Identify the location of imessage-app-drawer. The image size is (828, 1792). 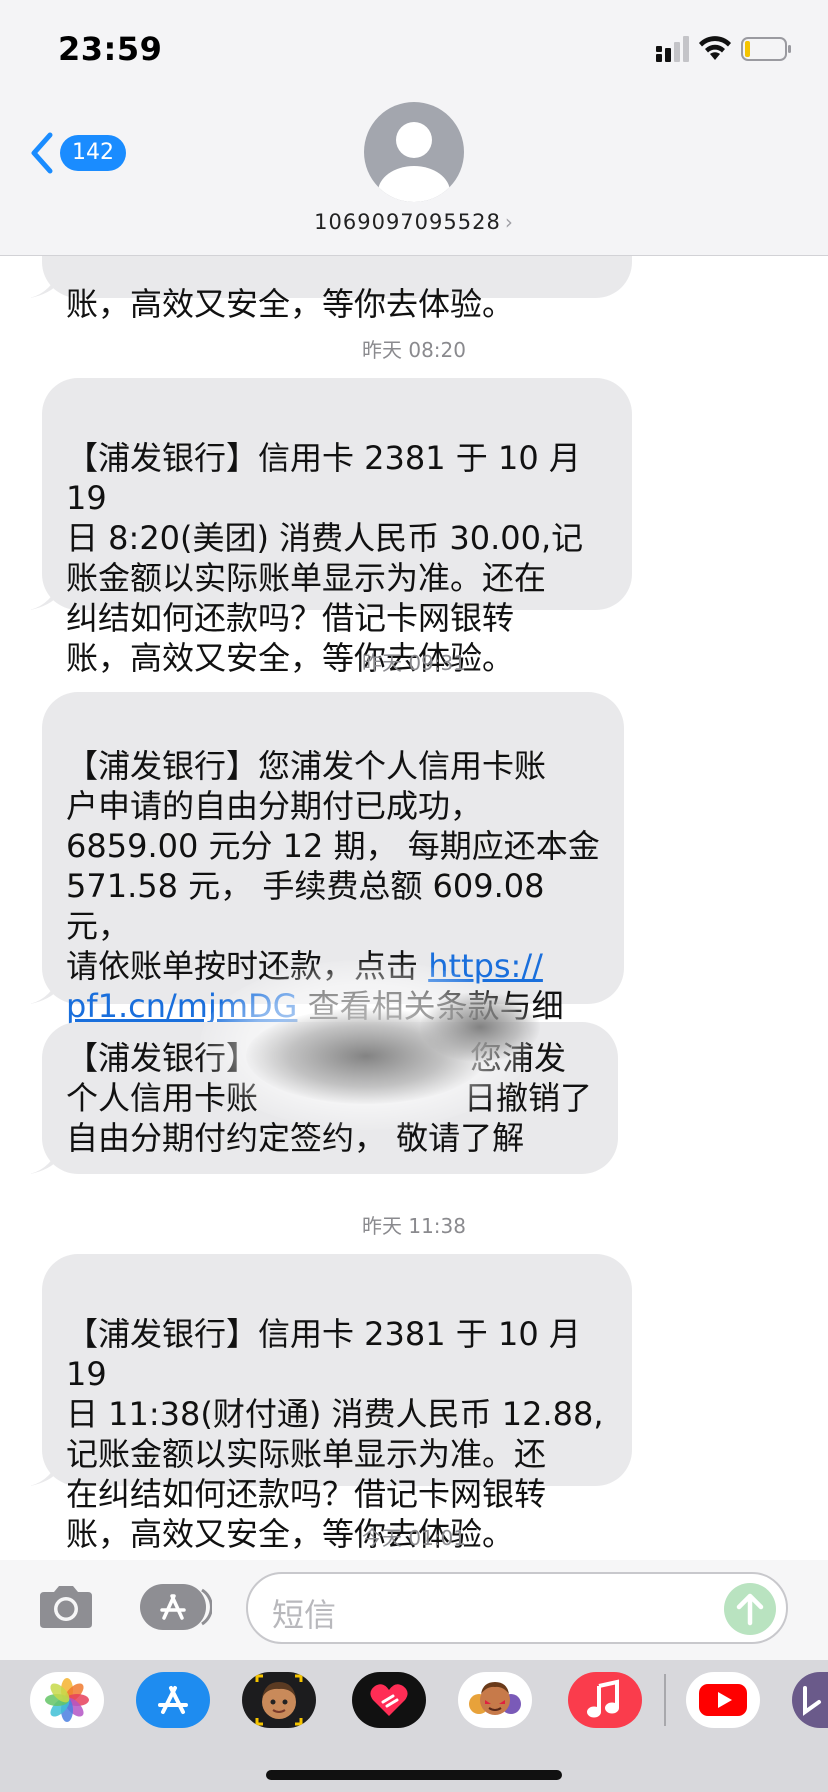
(414, 1726).